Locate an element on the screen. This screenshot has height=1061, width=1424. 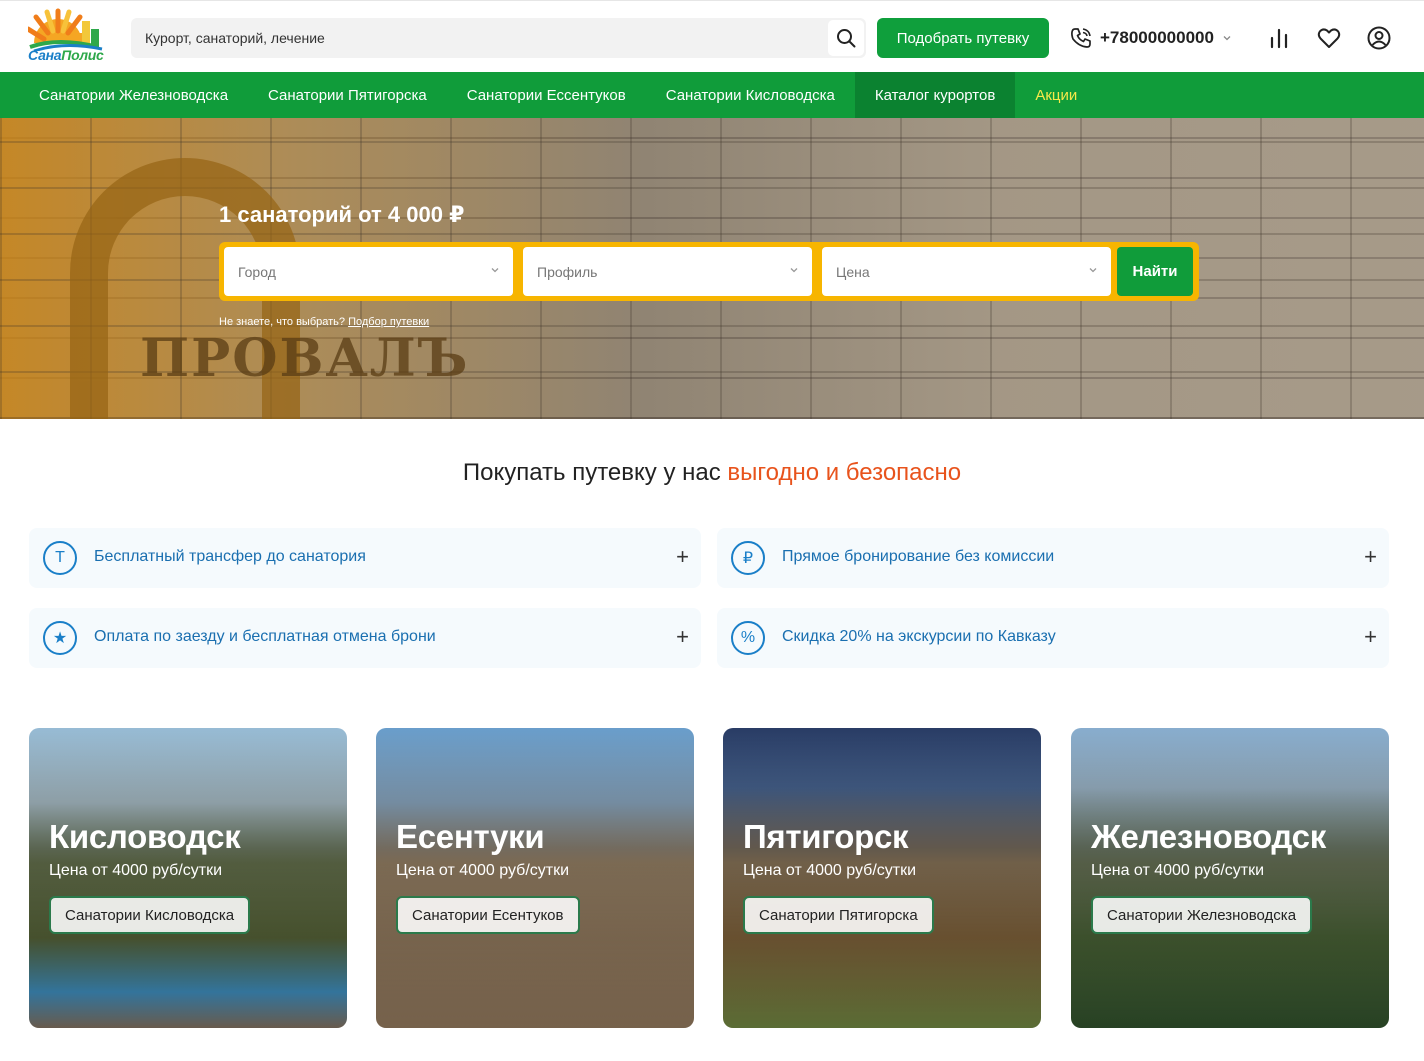
profile-select-label: Профиль is located at coordinates (567, 271).